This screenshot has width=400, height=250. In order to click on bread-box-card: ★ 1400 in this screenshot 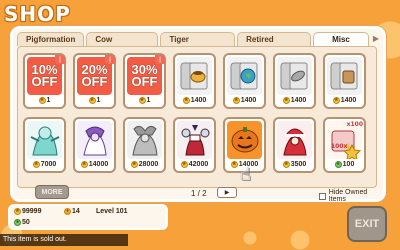, I will do `click(344, 81)`.